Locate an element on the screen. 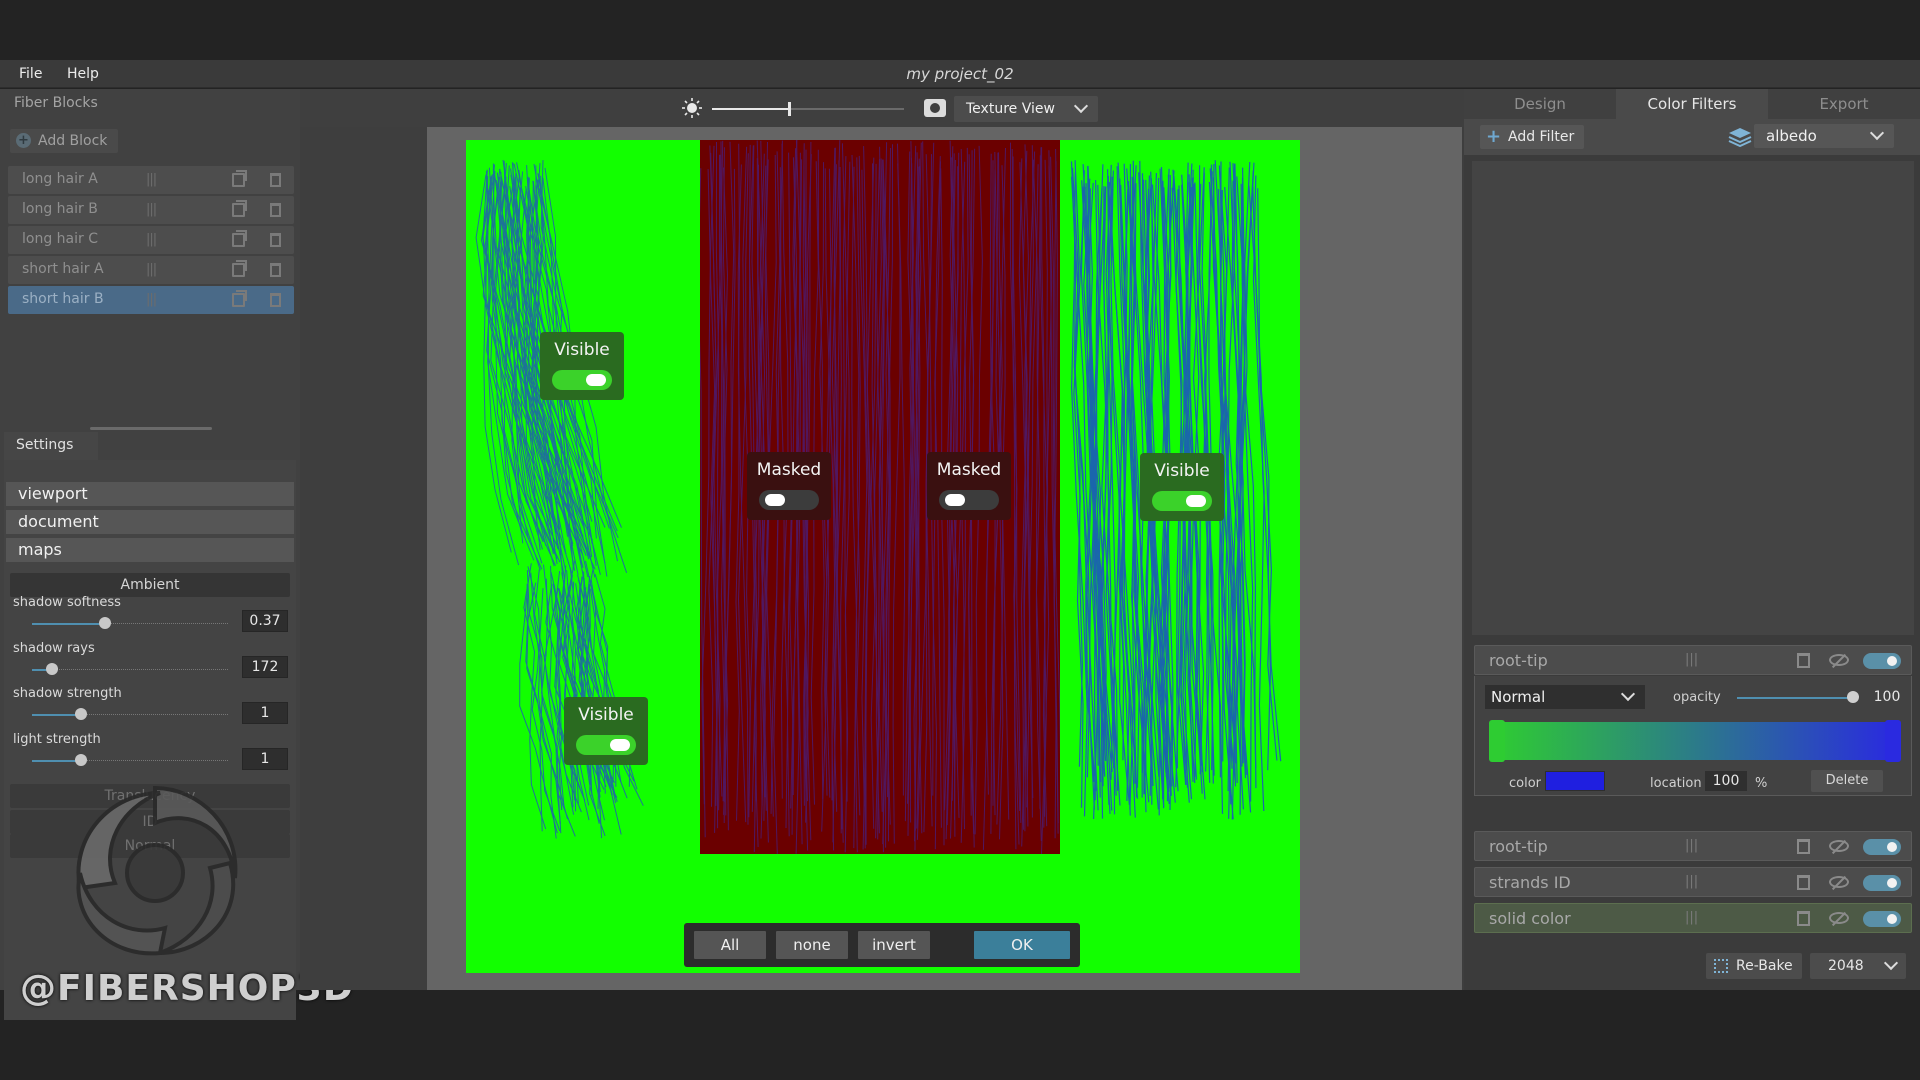 This screenshot has height=1080, width=1920. resolution-select: 2048 is located at coordinates (1858, 966).